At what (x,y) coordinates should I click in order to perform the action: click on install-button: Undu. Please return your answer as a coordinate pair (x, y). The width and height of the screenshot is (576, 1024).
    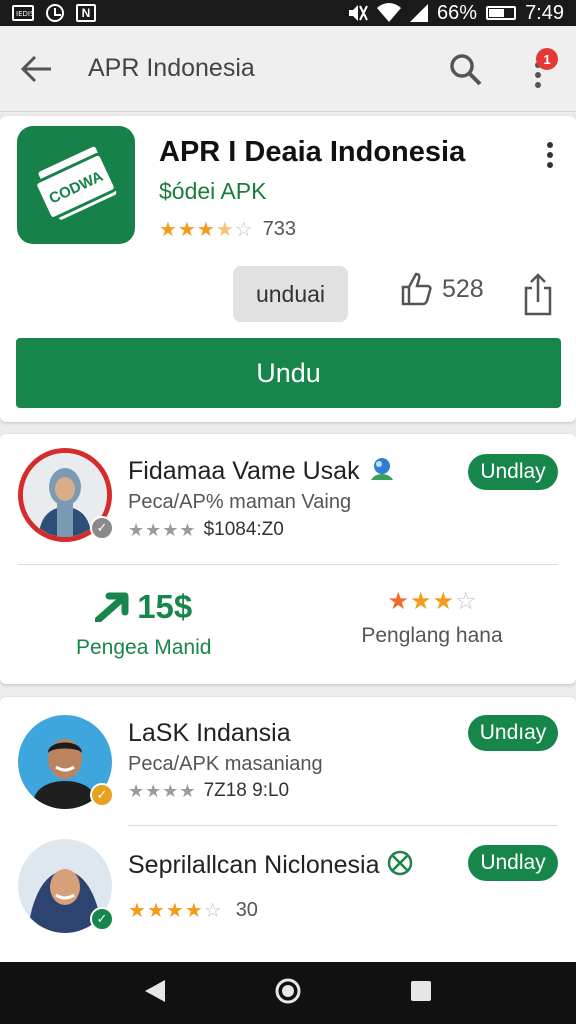
    Looking at the image, I should click on (288, 373).